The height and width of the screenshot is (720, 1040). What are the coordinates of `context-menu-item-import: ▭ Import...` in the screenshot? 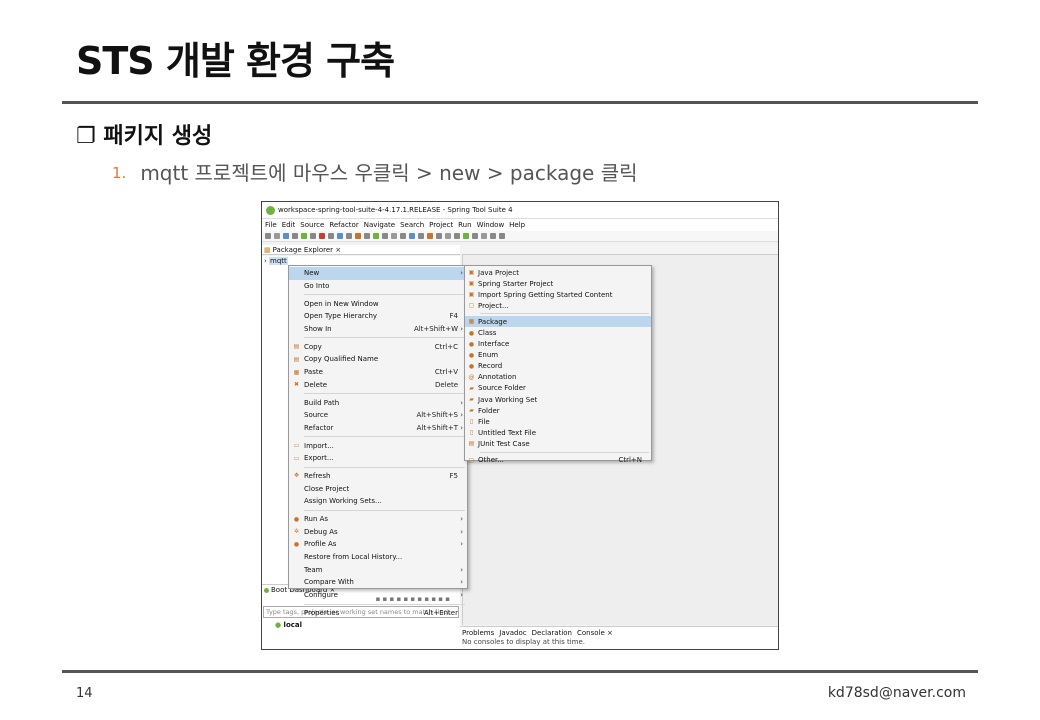 It's located at (378, 445).